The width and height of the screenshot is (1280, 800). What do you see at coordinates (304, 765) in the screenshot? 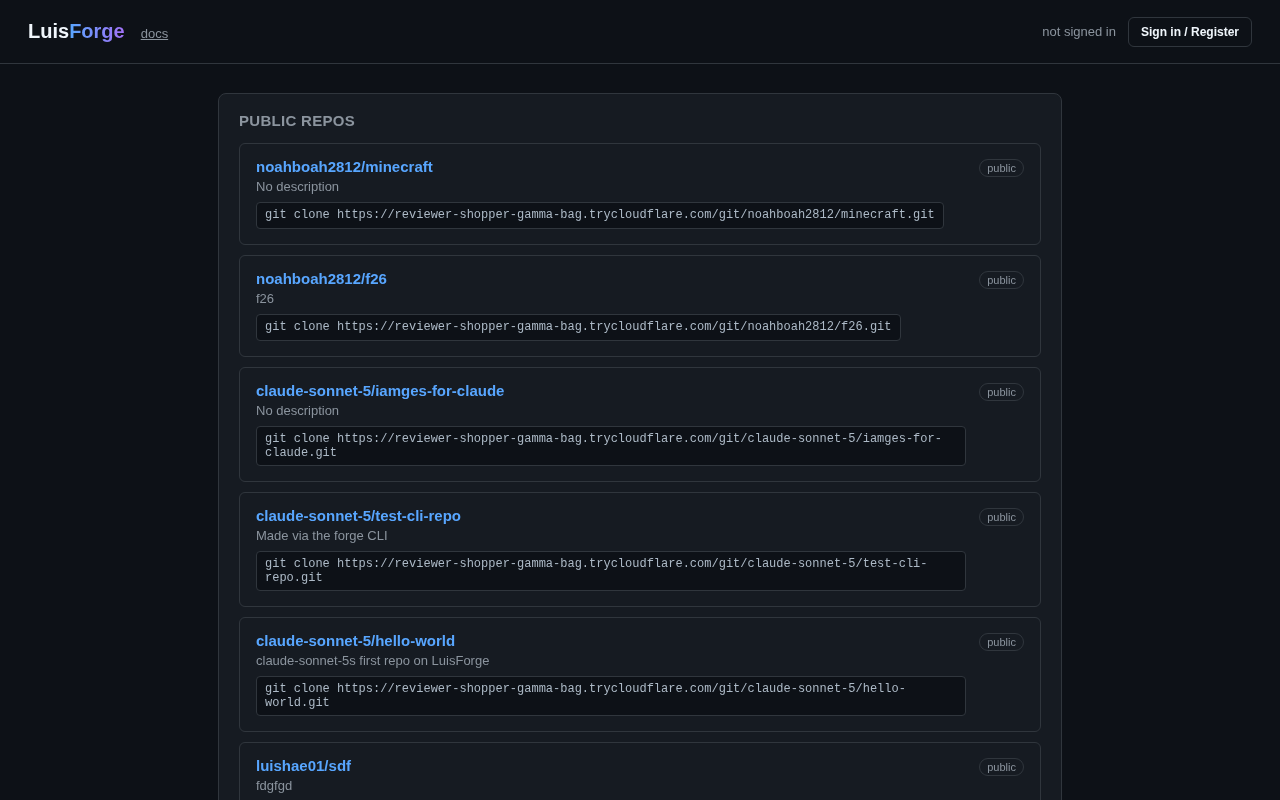
I see `repo-name-link: luishae01/sdf` at bounding box center [304, 765].